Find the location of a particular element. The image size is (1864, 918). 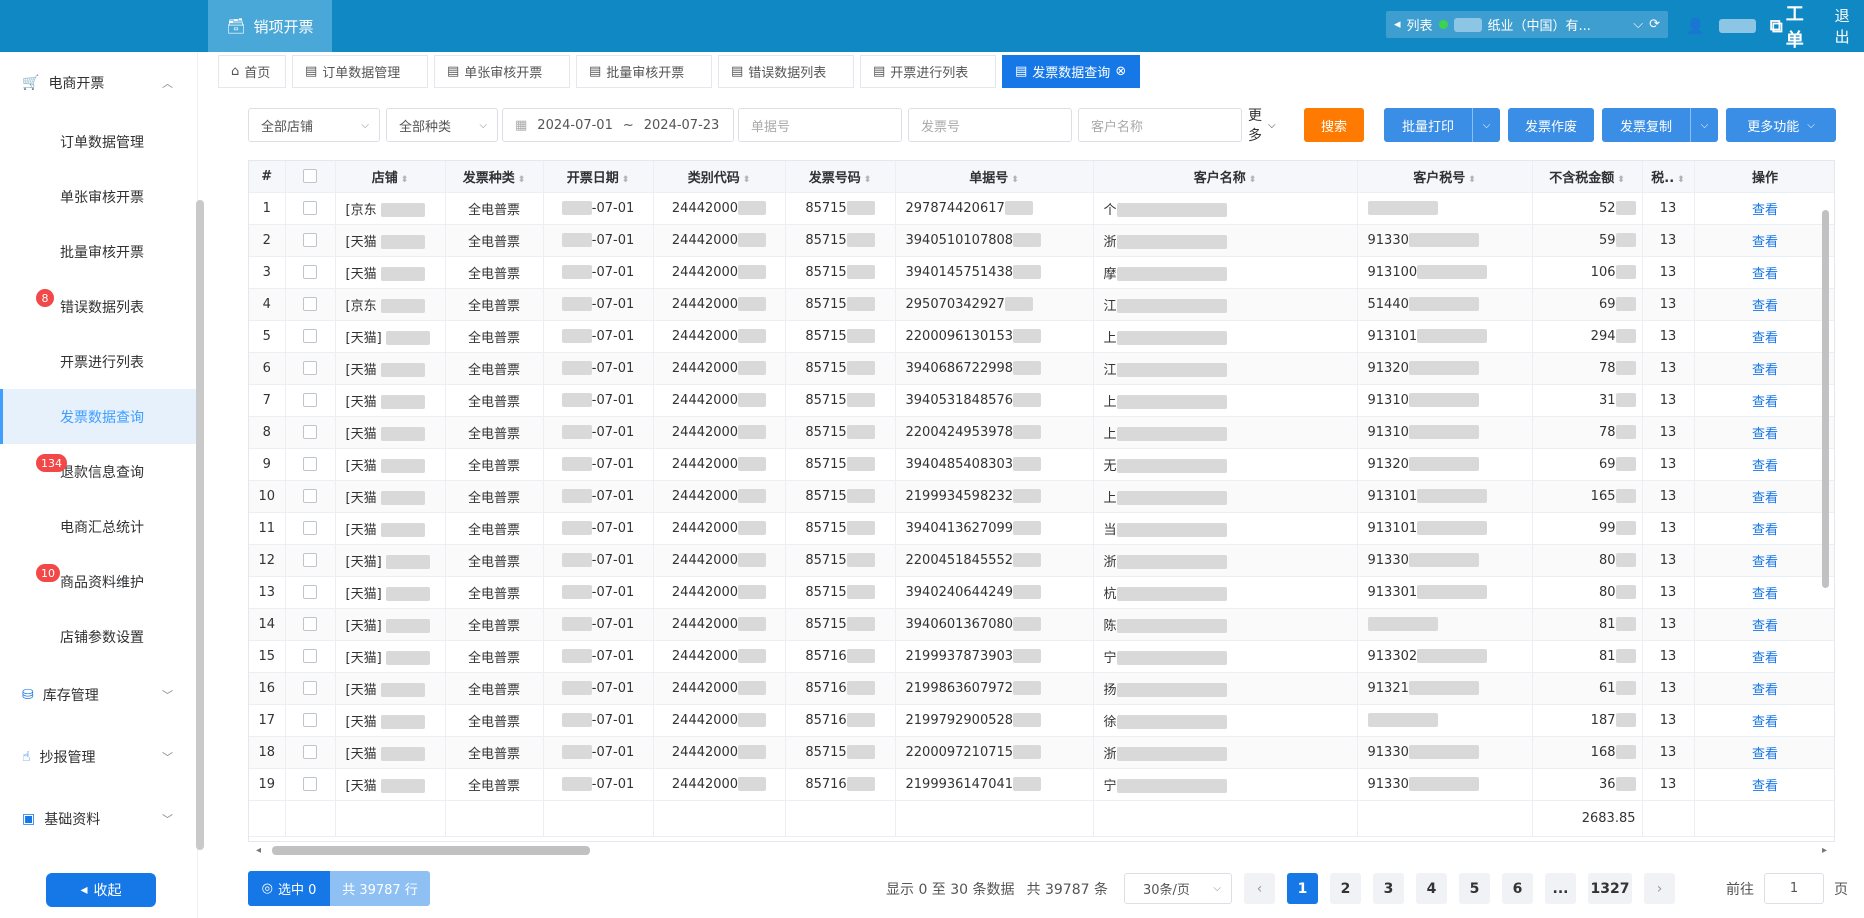

sidebar-item-product-maintenance: 10 商品资料维护 is located at coordinates (98, 581).